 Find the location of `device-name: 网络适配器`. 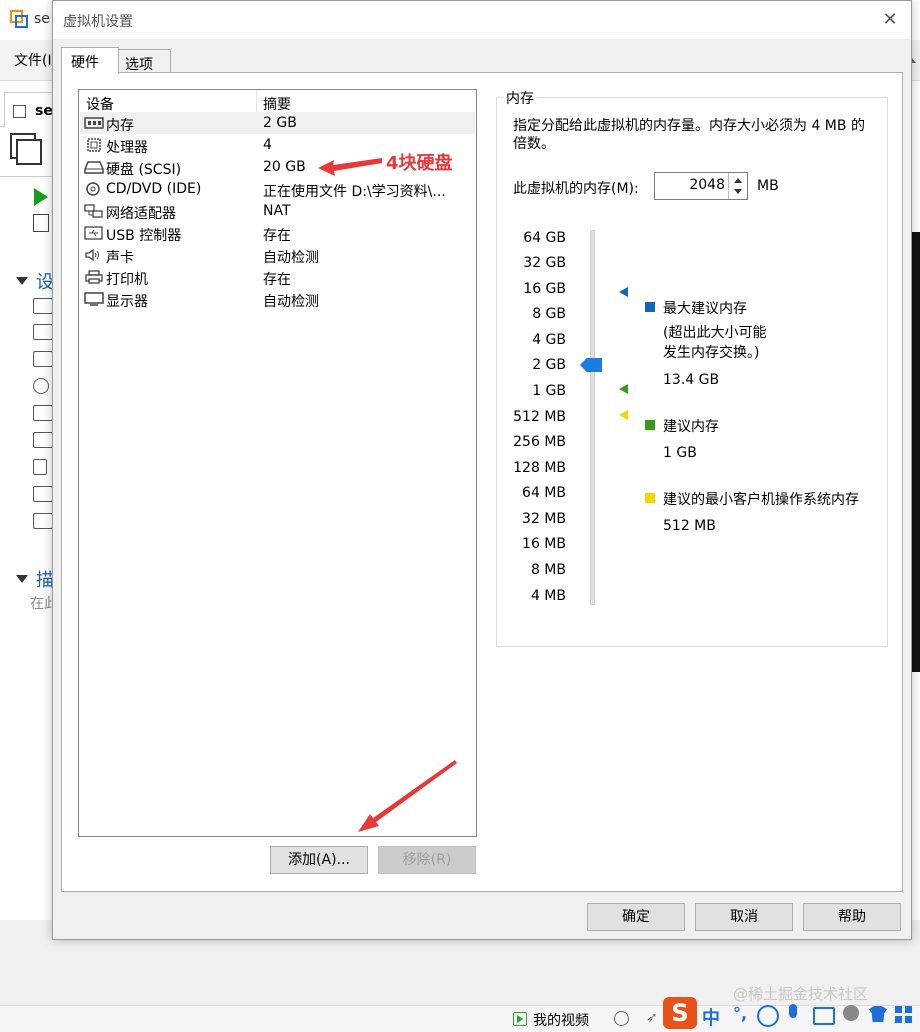

device-name: 网络适配器 is located at coordinates (141, 214).